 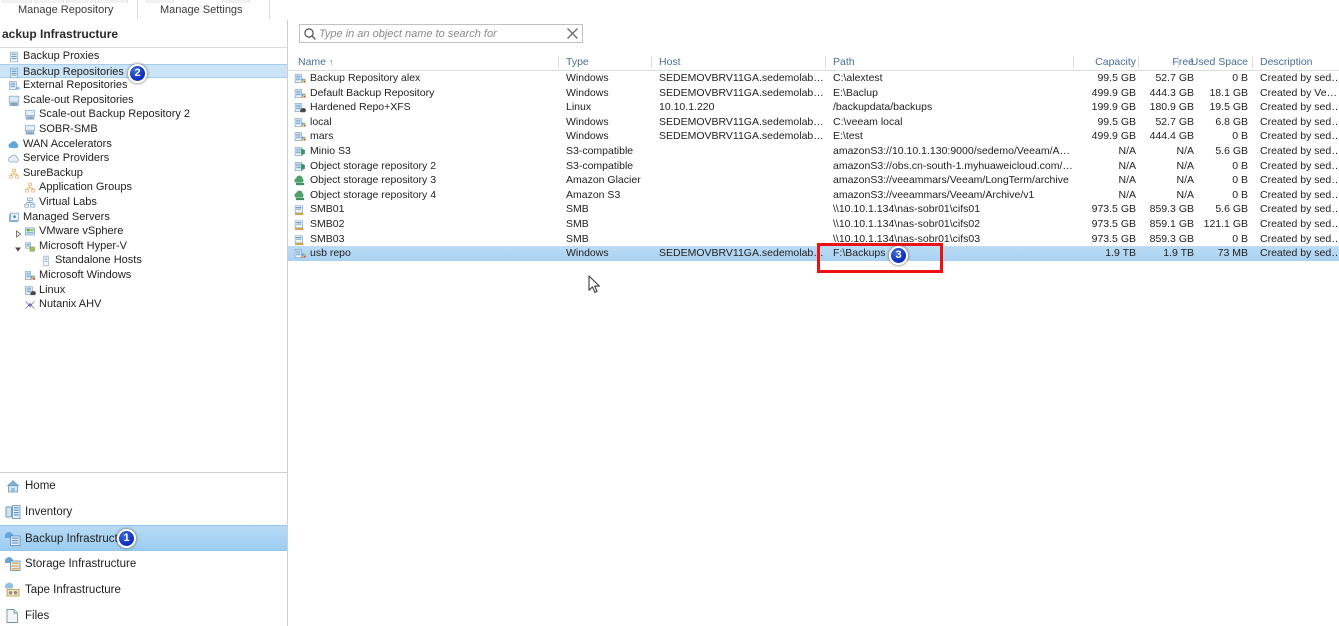 I want to click on cell-host: SEDEMOVBRV11GA.sedemolab.local, so click(x=741, y=136).